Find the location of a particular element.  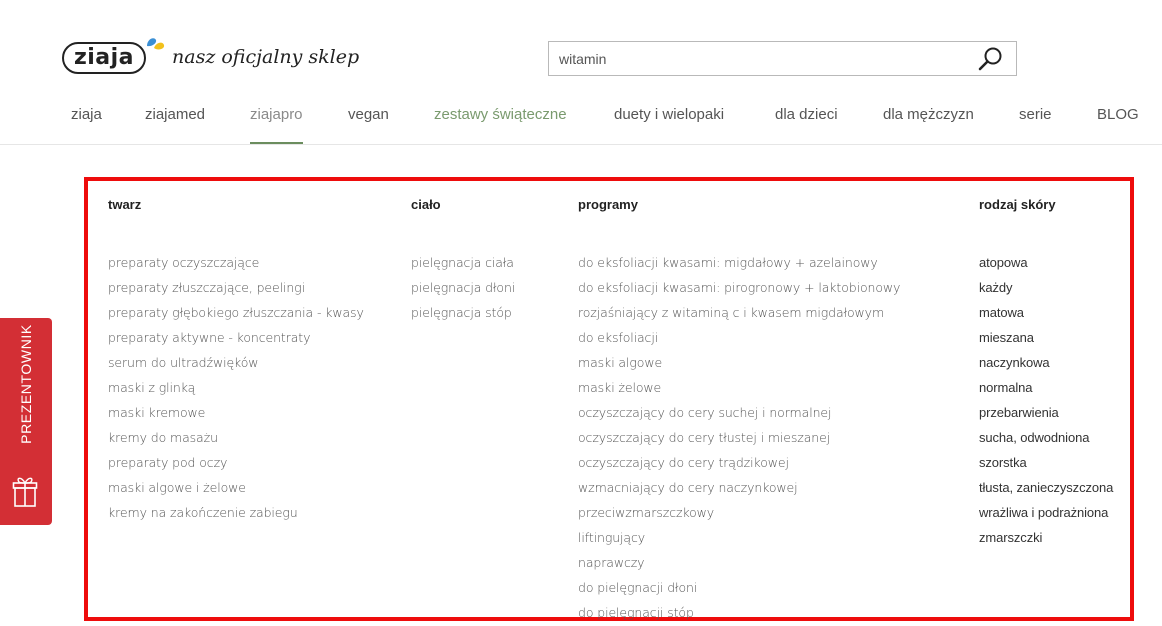

menu-link: sucha, odwodniona is located at coordinates (1046, 437).